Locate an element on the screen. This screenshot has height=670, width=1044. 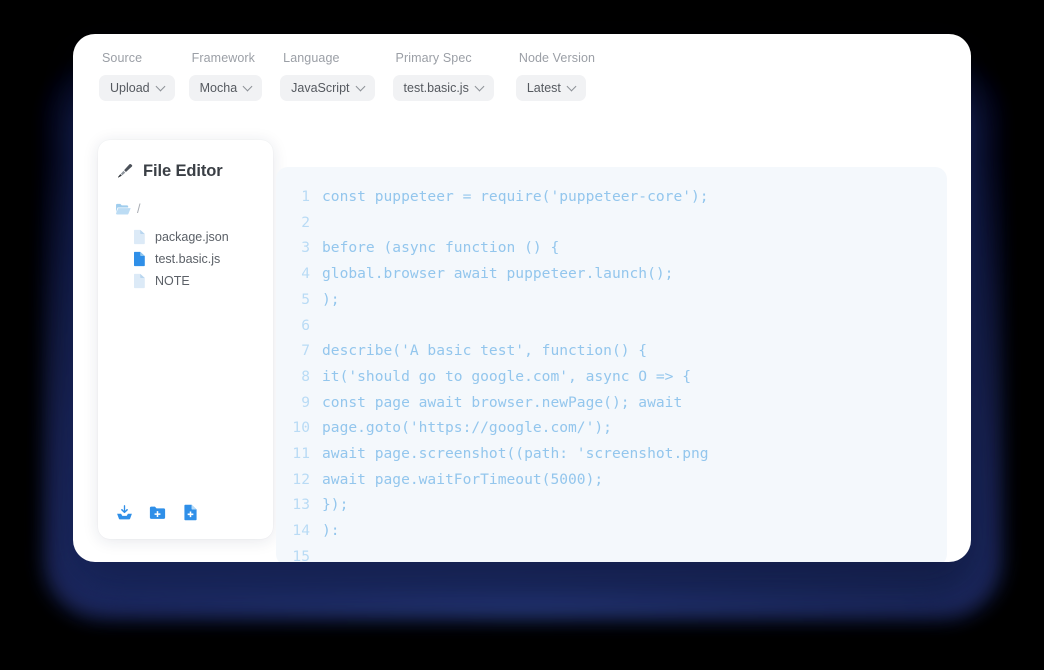
sidebar-header: File Editor is located at coordinates (185, 160).